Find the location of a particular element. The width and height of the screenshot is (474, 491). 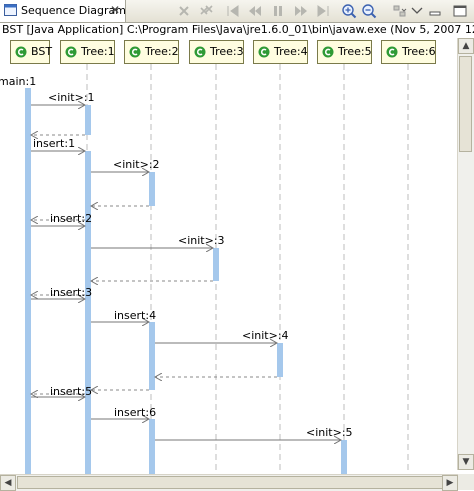

horizontal-scroll-thumb is located at coordinates (232, 482).